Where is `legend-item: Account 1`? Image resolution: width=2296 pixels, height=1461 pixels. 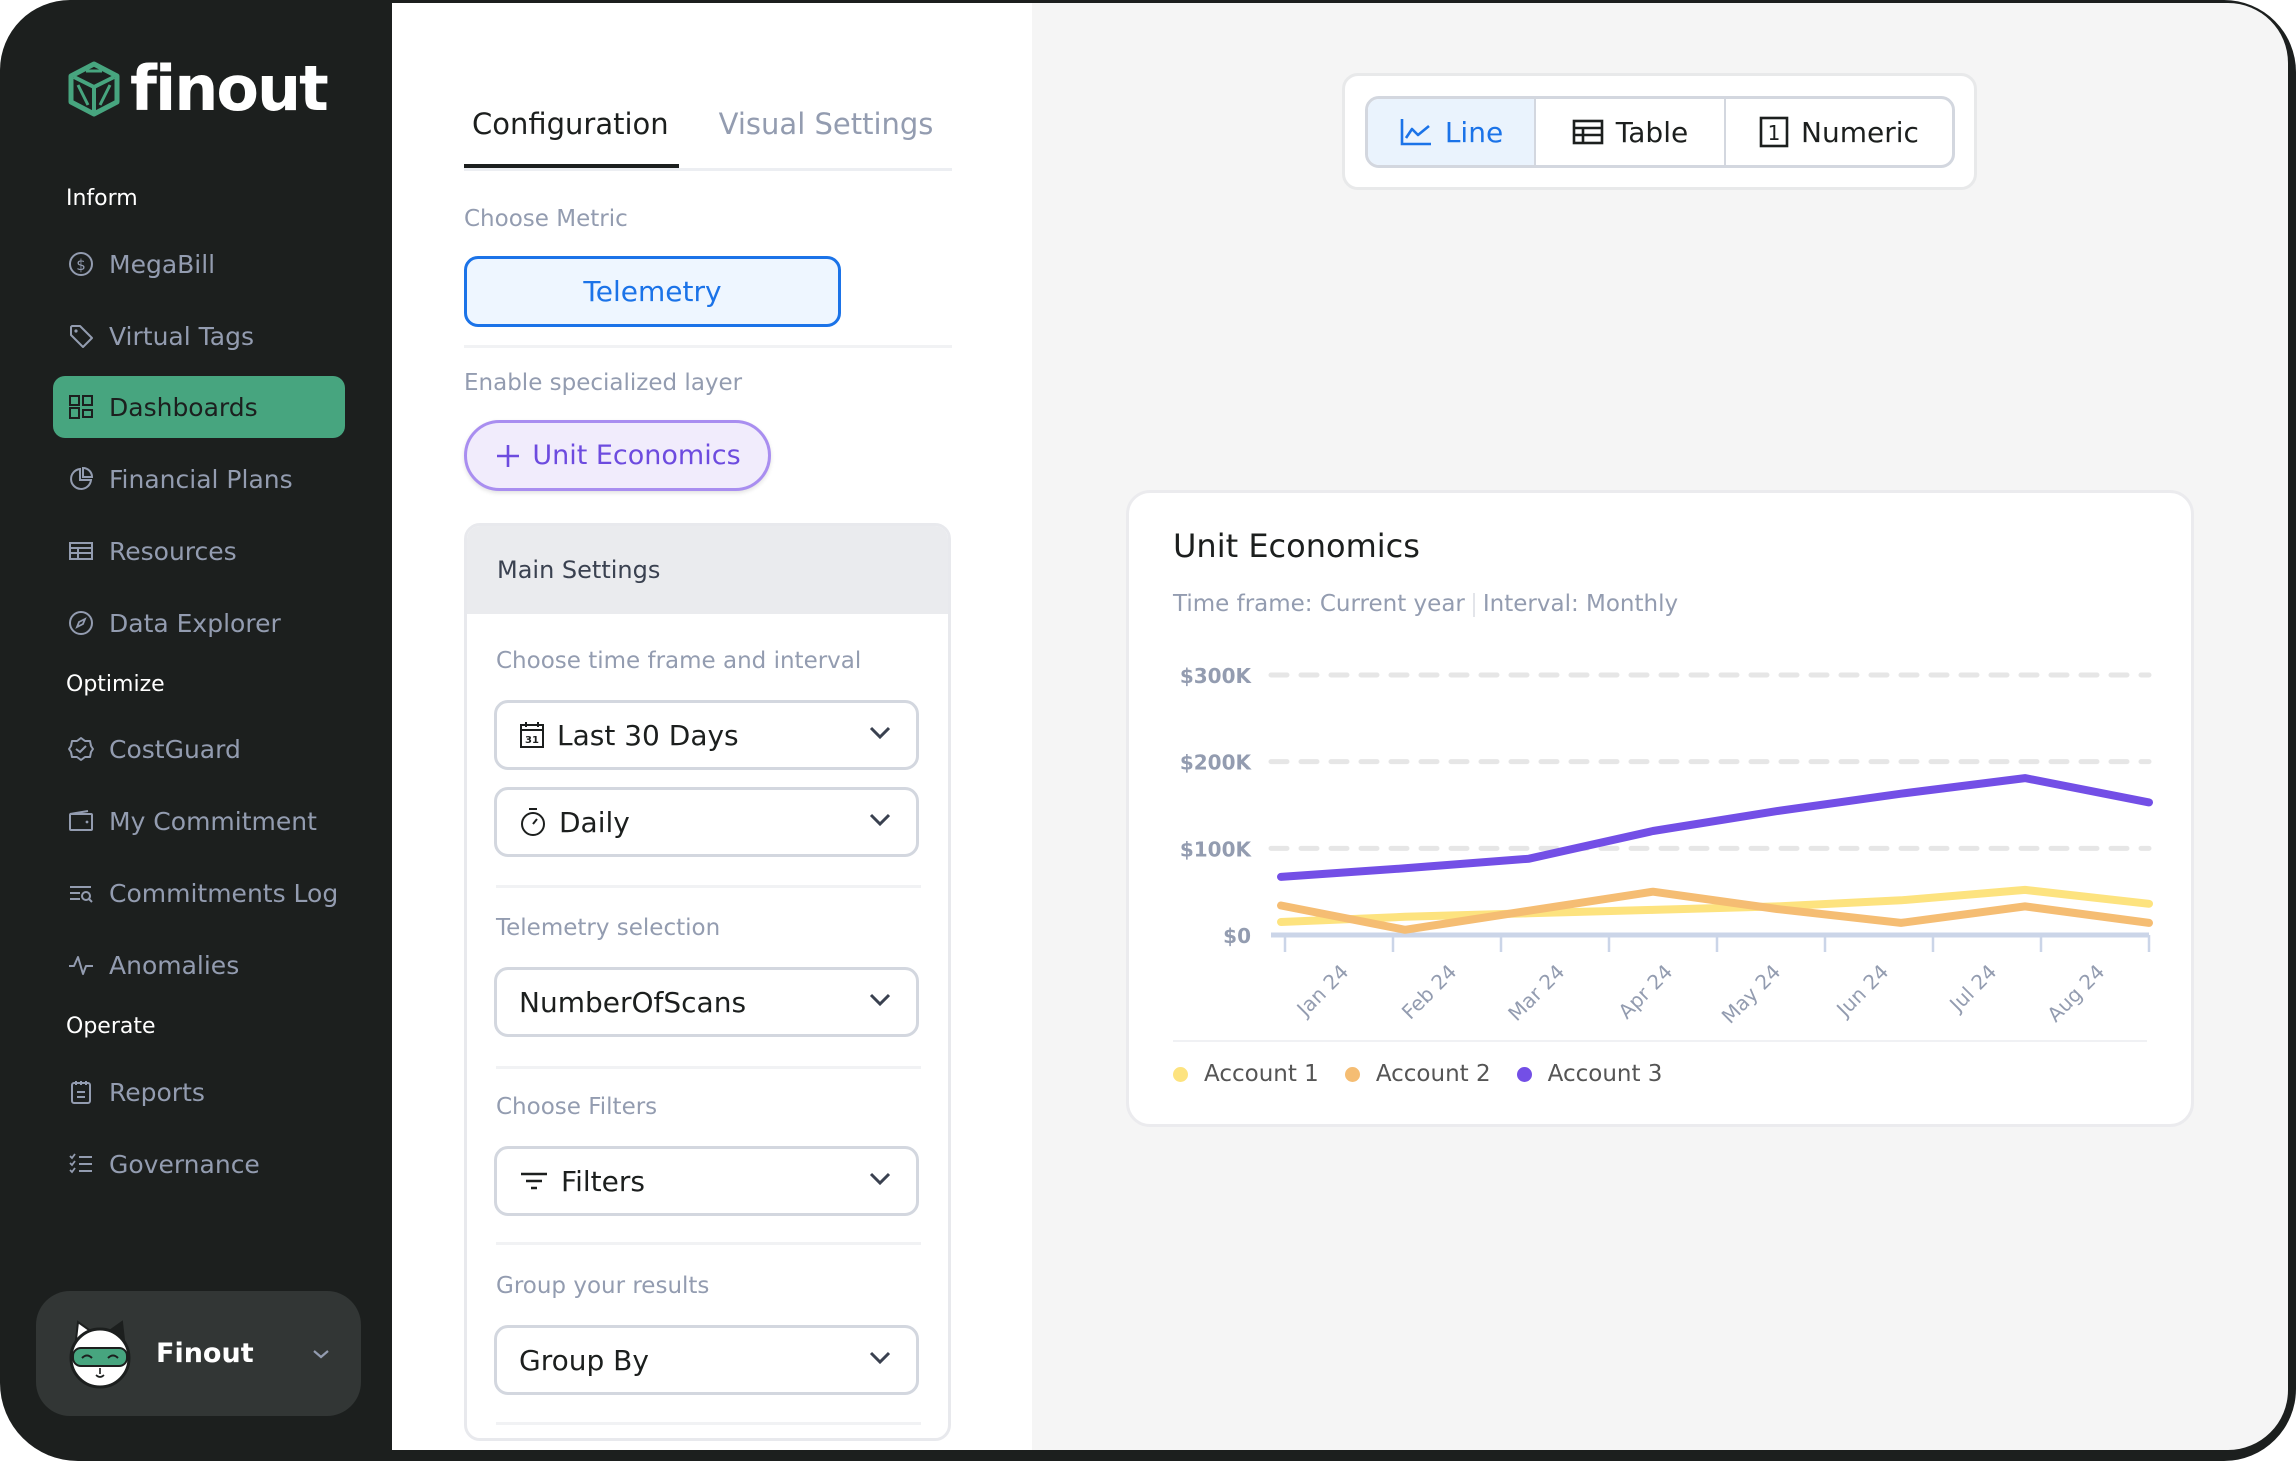
legend-item: Account 1 is located at coordinates (1246, 1074).